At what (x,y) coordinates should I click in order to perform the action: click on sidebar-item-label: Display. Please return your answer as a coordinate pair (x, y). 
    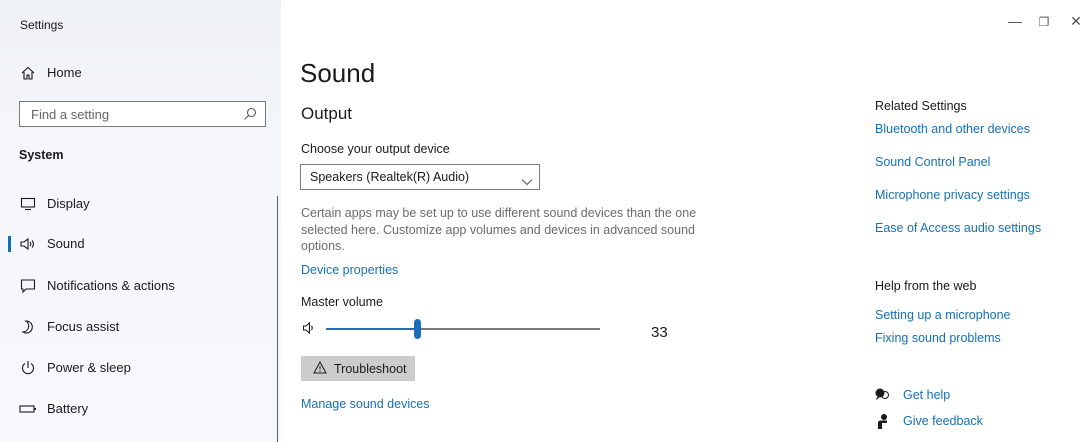
    Looking at the image, I should click on (68, 203).